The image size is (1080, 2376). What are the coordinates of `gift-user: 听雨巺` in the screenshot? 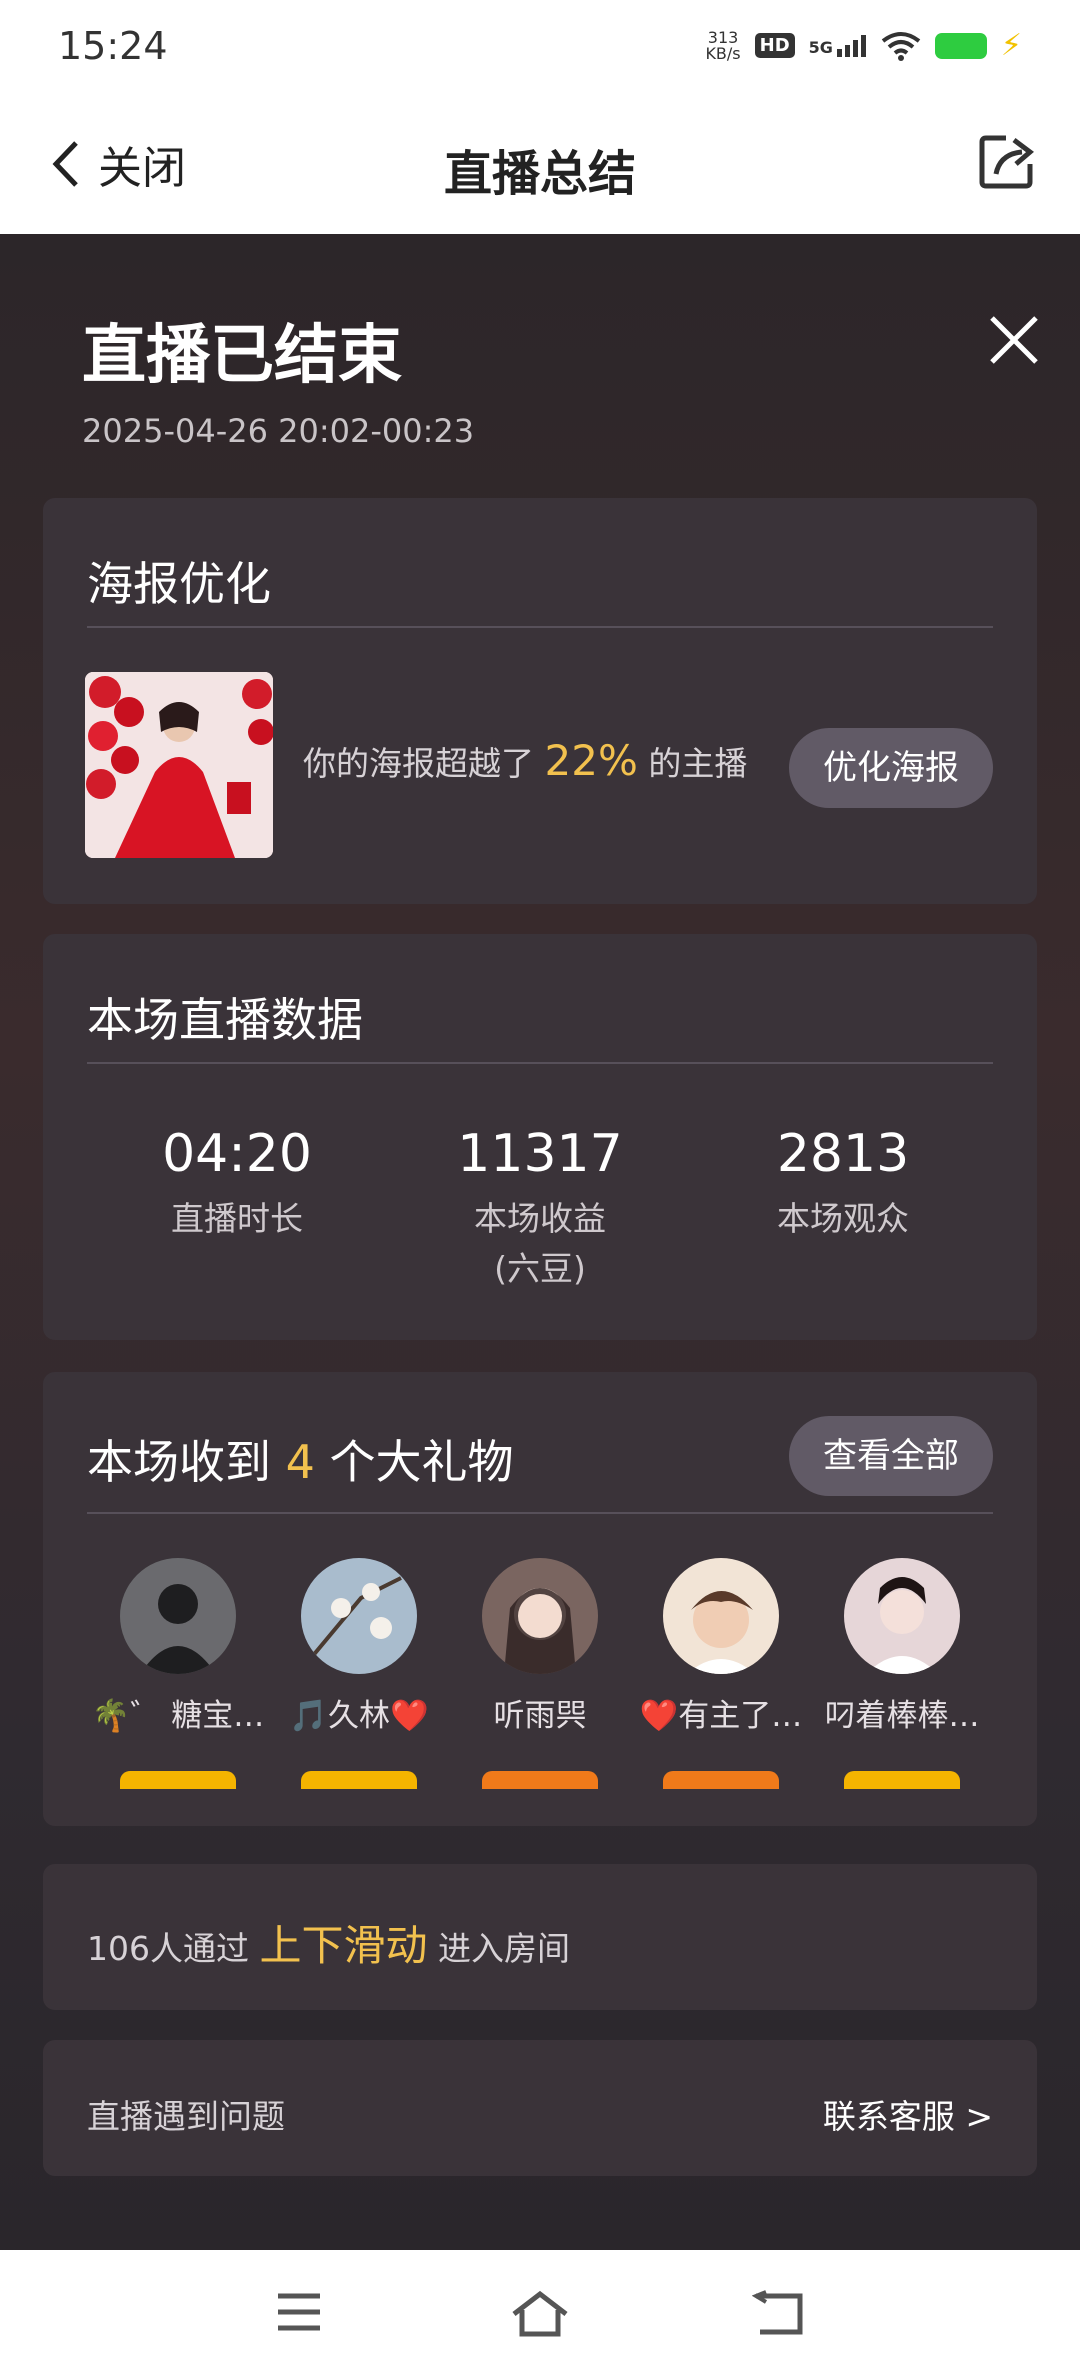 It's located at (540, 1673).